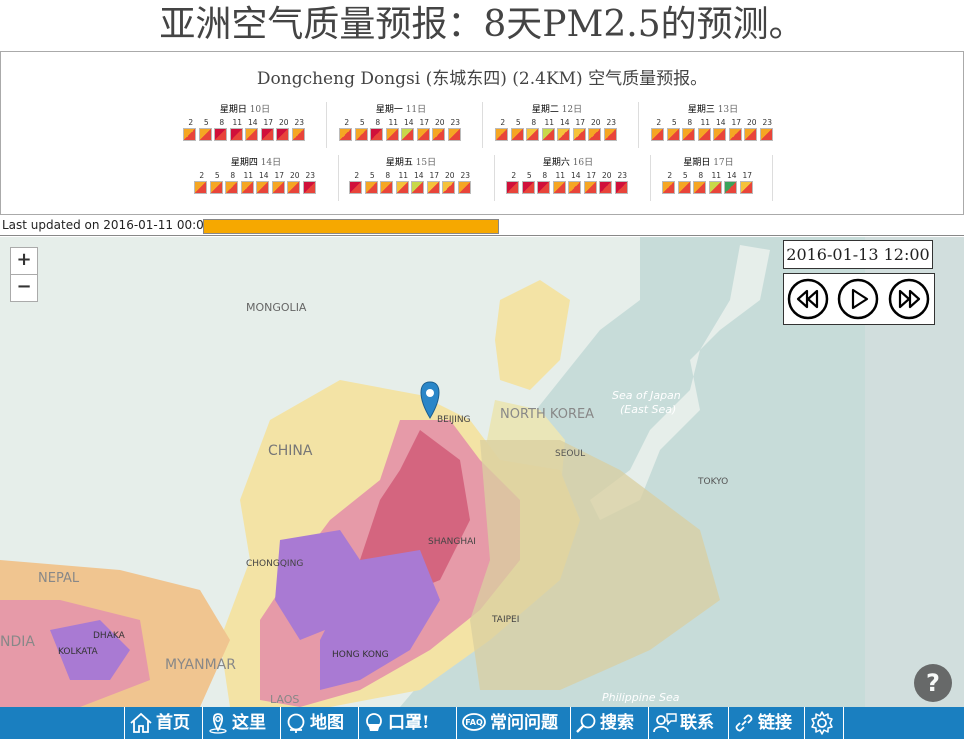  What do you see at coordinates (256, 163) in the screenshot?
I see `day-label: 星期四 14日` at bounding box center [256, 163].